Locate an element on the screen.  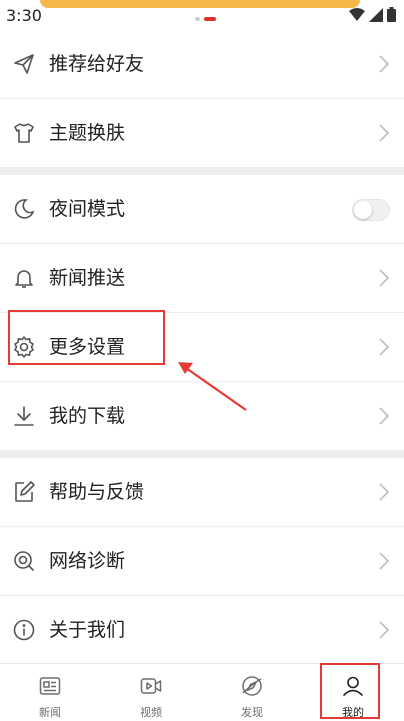
tab-discover: 发现 is located at coordinates (252, 692).